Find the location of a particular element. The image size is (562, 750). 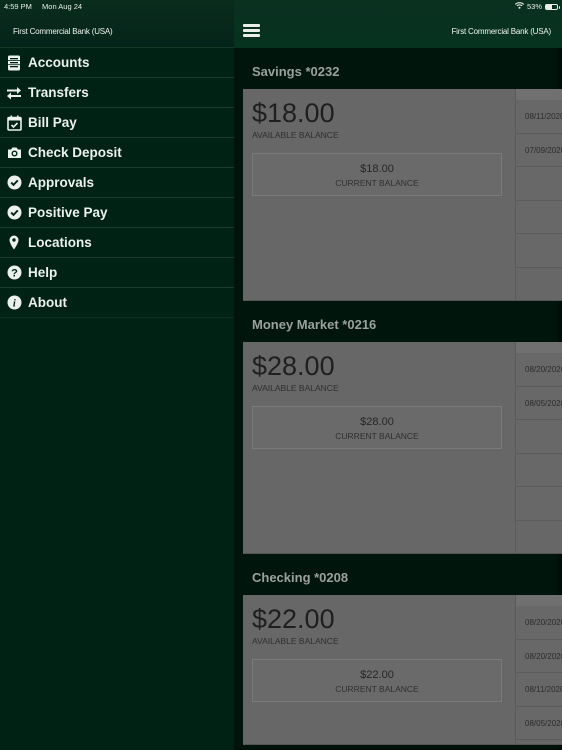

account-title: Money Market *0216 is located at coordinates (314, 324).